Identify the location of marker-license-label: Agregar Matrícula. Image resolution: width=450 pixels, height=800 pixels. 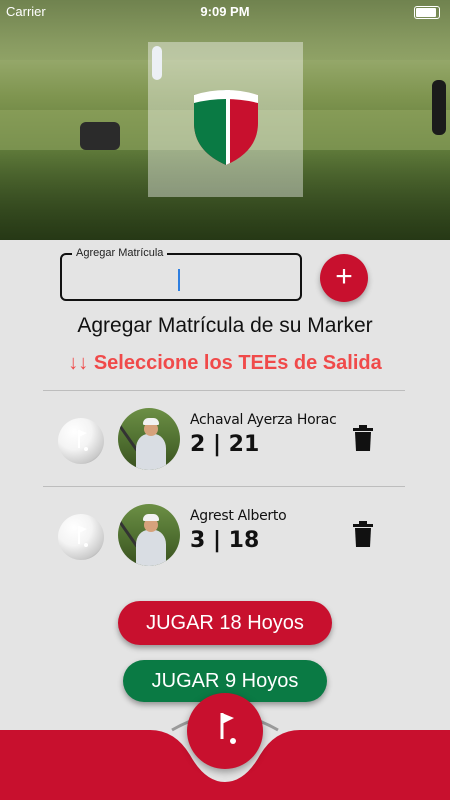
(120, 253).